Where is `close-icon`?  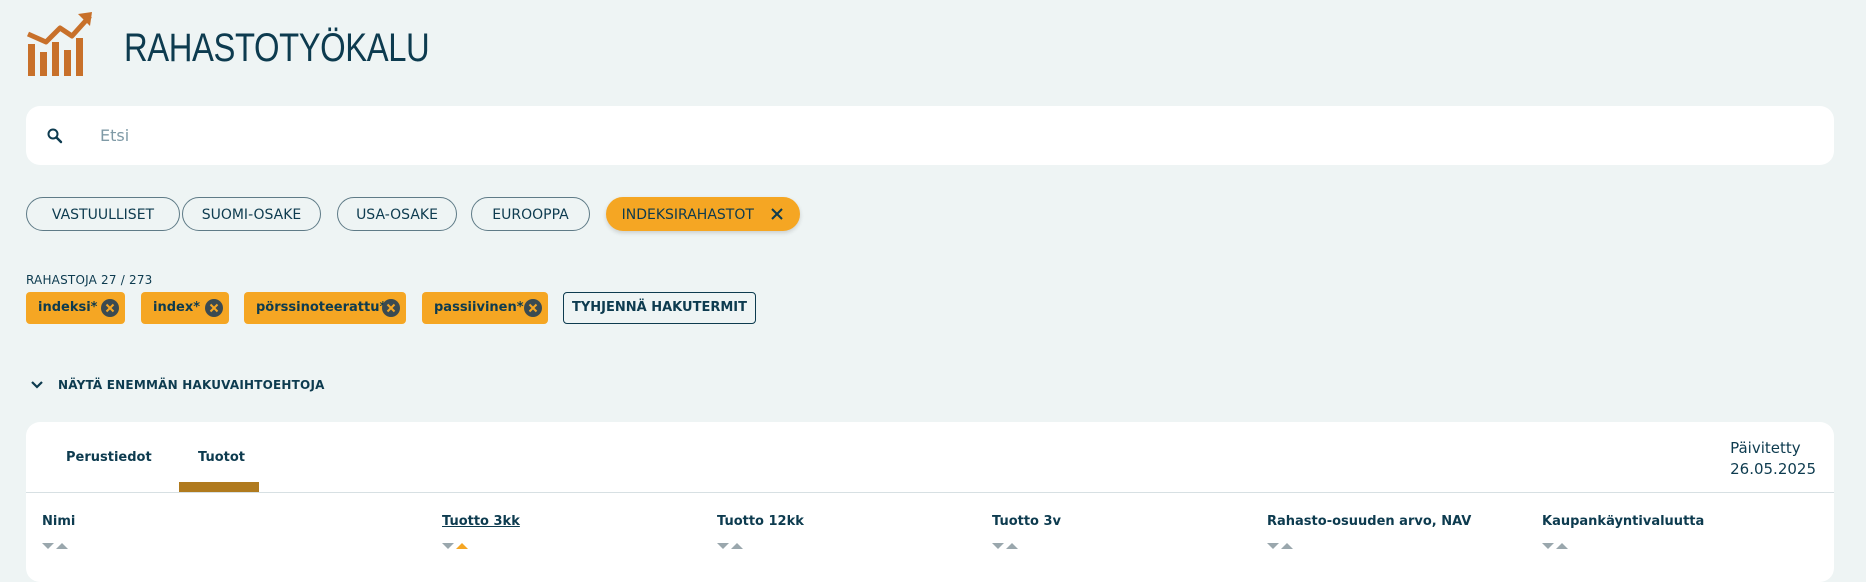
close-icon is located at coordinates (777, 214).